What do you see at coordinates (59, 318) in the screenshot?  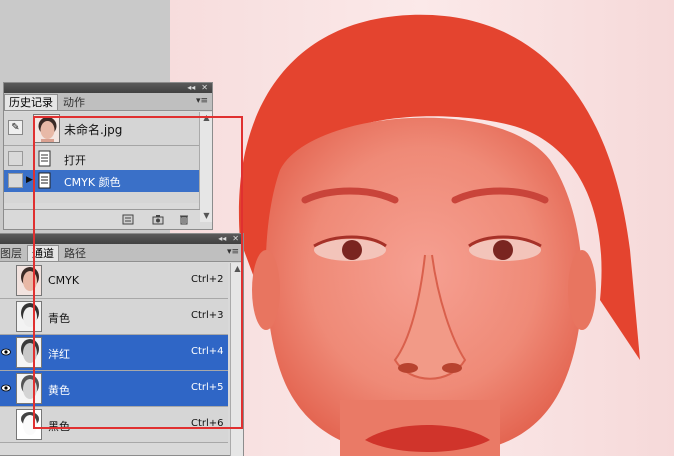 I see `channel-name: 青色` at bounding box center [59, 318].